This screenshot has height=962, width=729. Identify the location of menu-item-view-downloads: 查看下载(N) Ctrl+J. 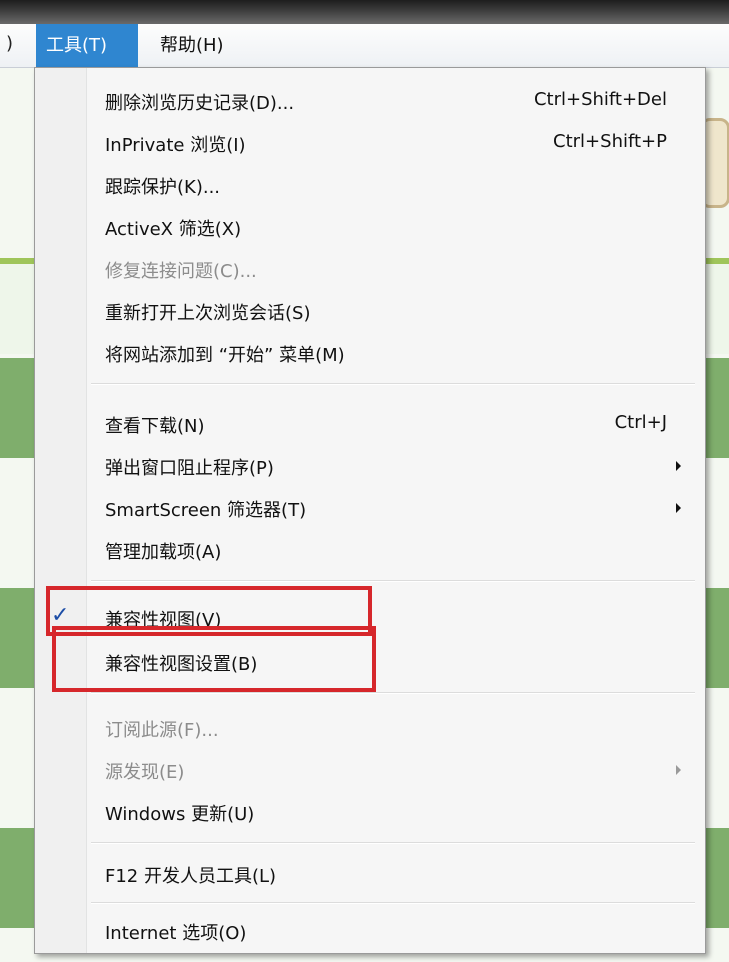
(370, 424).